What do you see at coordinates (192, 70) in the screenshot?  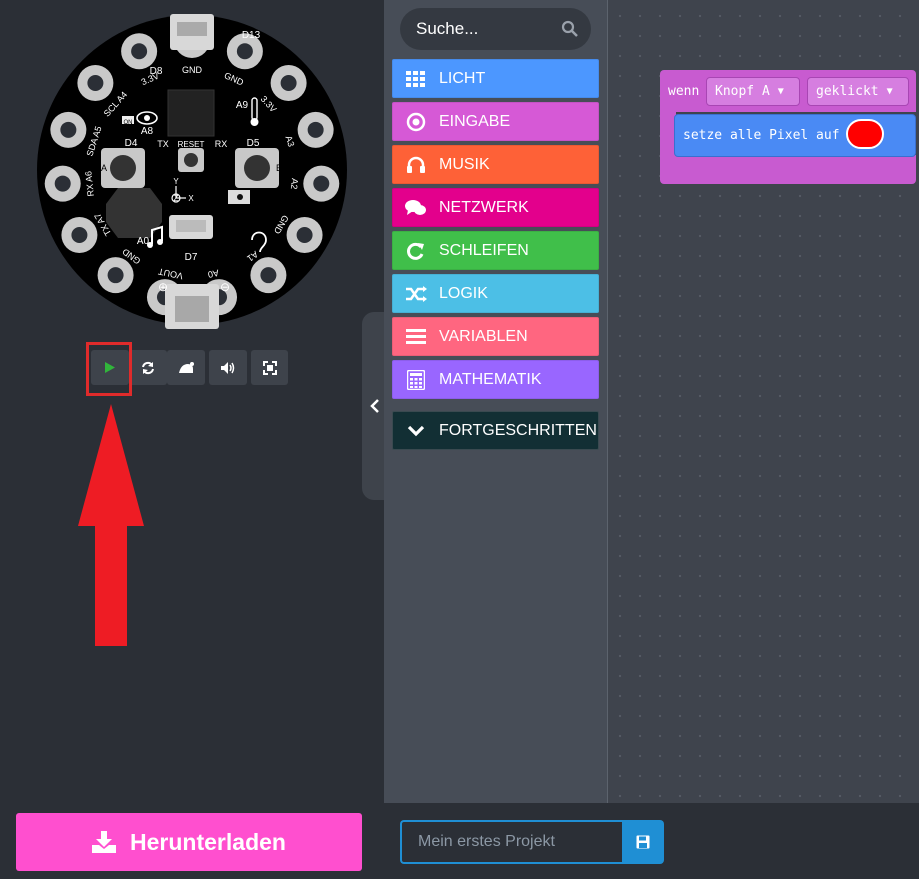 I see `pad-label: GND` at bounding box center [192, 70].